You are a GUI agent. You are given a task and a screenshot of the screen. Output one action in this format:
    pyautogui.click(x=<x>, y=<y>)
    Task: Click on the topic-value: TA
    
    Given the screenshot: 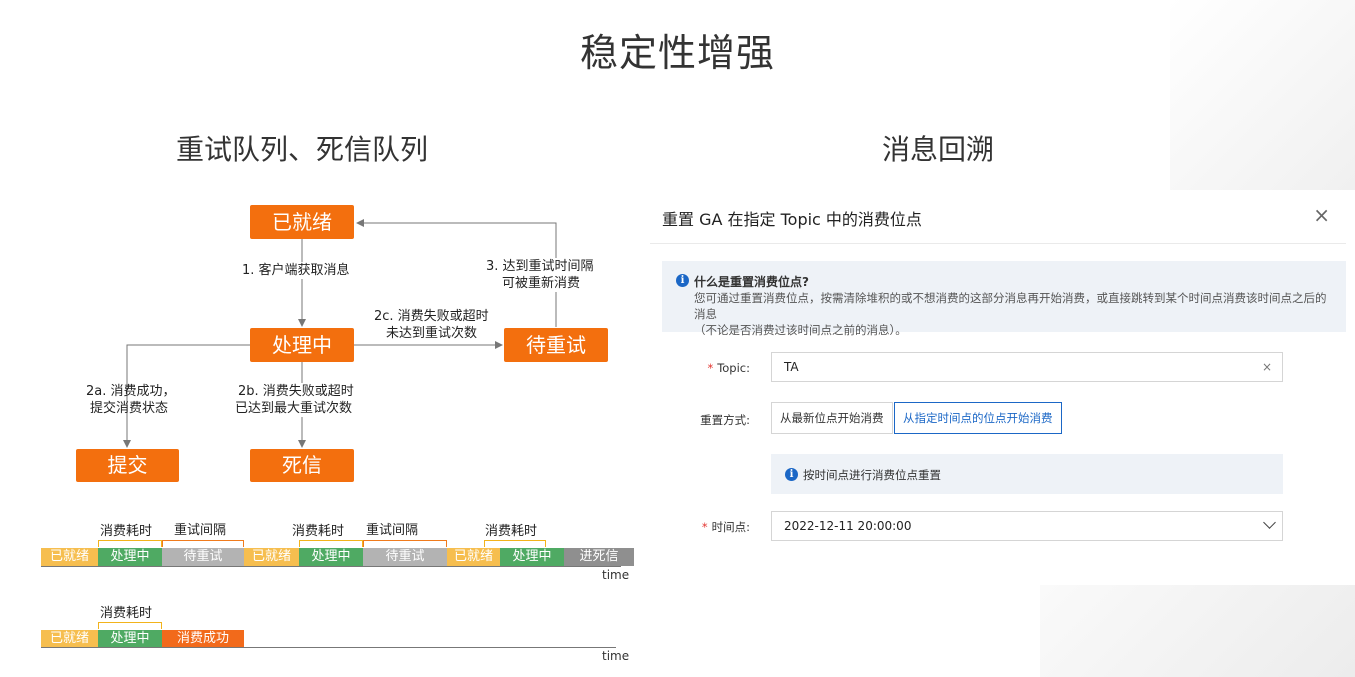 What is the action you would take?
    pyautogui.click(x=791, y=367)
    